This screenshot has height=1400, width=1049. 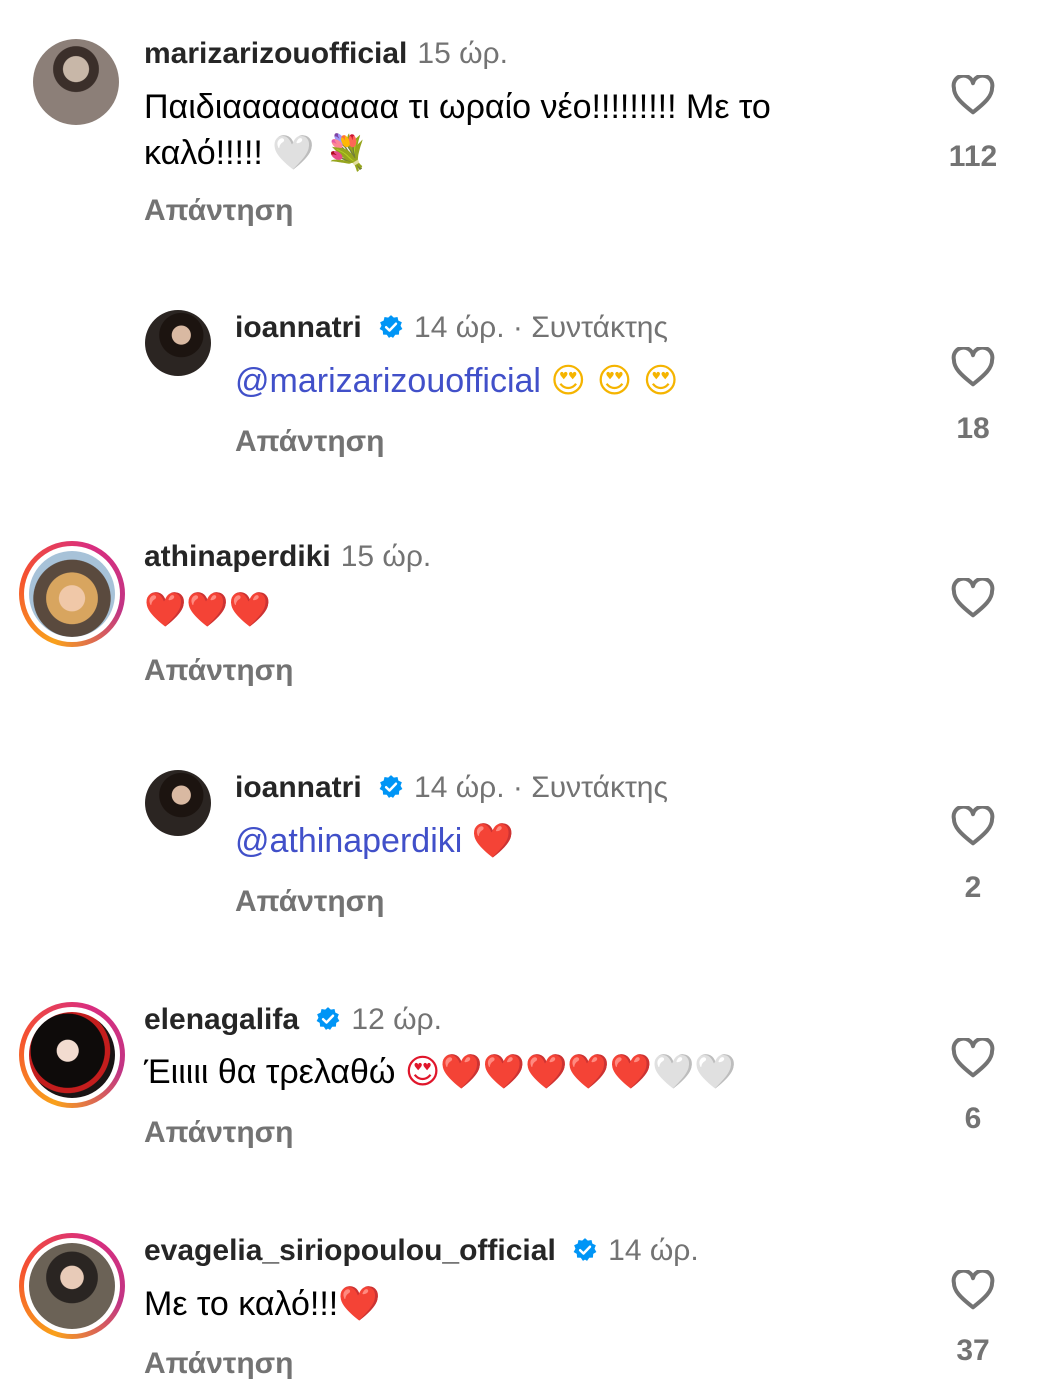 I want to click on like-count: 37, so click(x=973, y=1350).